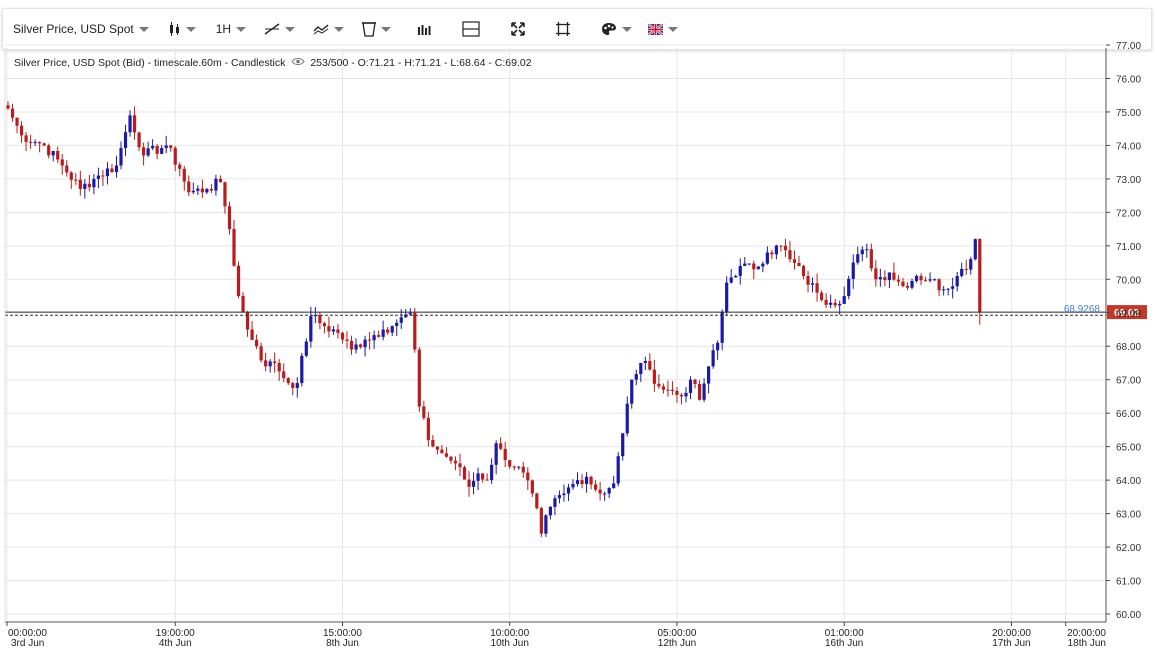 Image resolution: width=1157 pixels, height=668 pixels. Describe the element at coordinates (1128, 146) in the screenshot. I see `y-tick-label: 74.00` at that location.